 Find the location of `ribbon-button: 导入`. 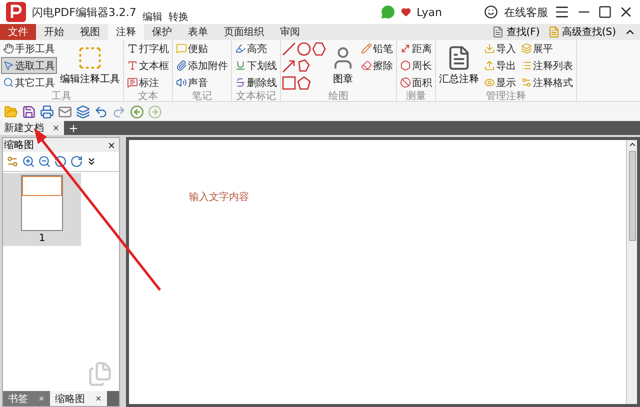

ribbon-button: 导入 is located at coordinates (500, 48).